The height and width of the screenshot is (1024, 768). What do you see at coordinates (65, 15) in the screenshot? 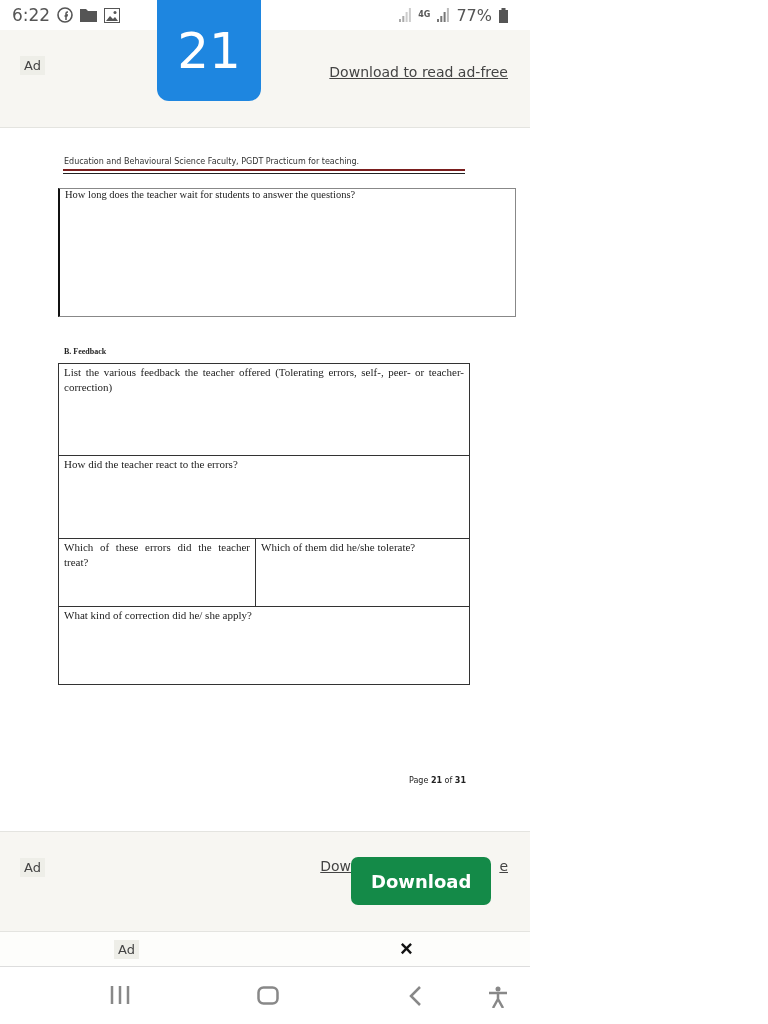
I see `facebook-icon` at bounding box center [65, 15].